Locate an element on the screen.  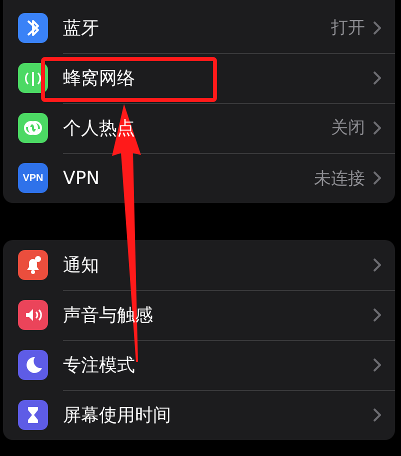
setting-label: 专注模式 is located at coordinates (218, 364).